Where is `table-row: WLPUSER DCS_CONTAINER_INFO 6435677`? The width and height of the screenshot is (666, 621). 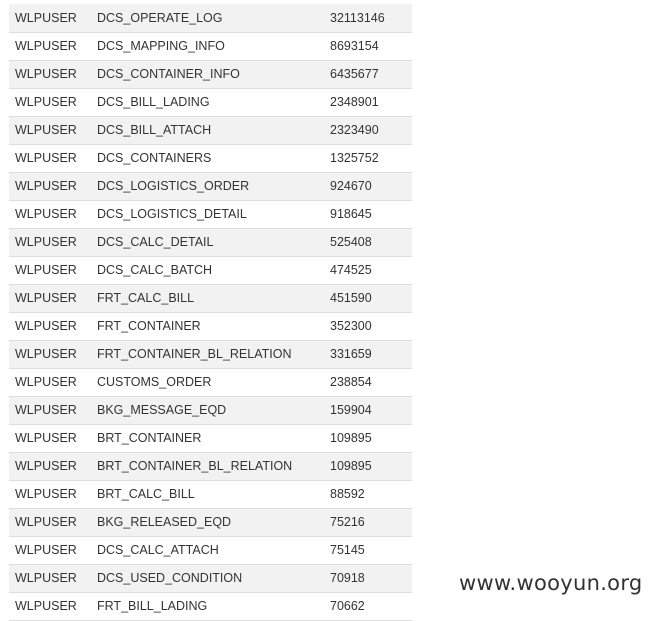
table-row: WLPUSER DCS_CONTAINER_INFO 6435677 is located at coordinates (210, 74).